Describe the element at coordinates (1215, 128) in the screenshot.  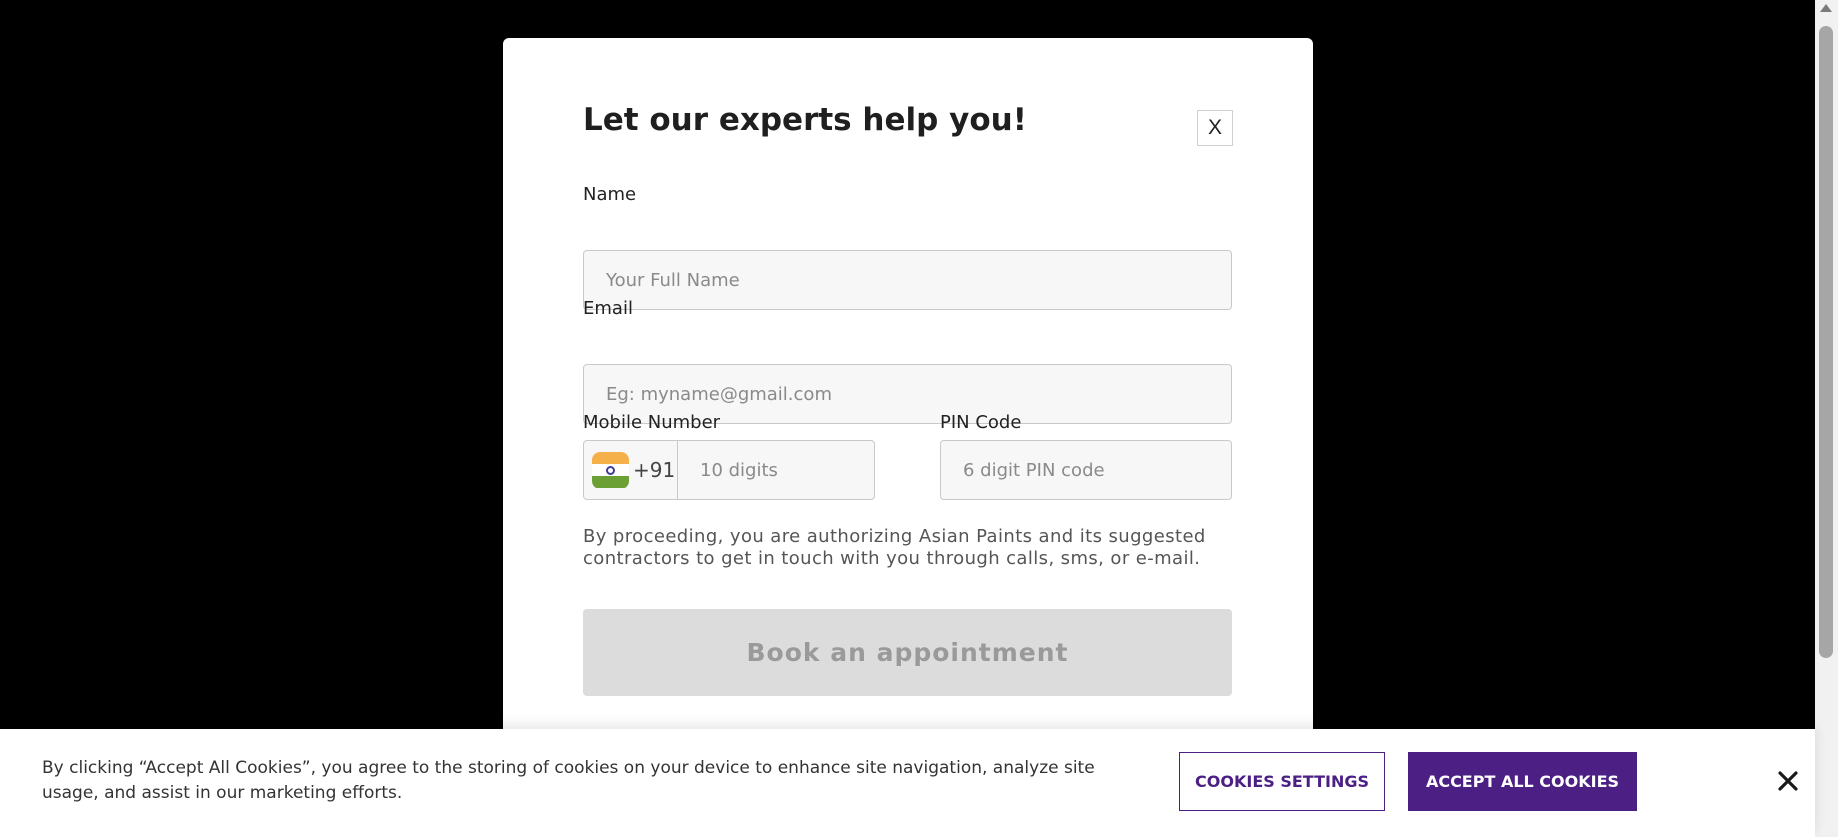
I see `modal-close-button: X` at that location.